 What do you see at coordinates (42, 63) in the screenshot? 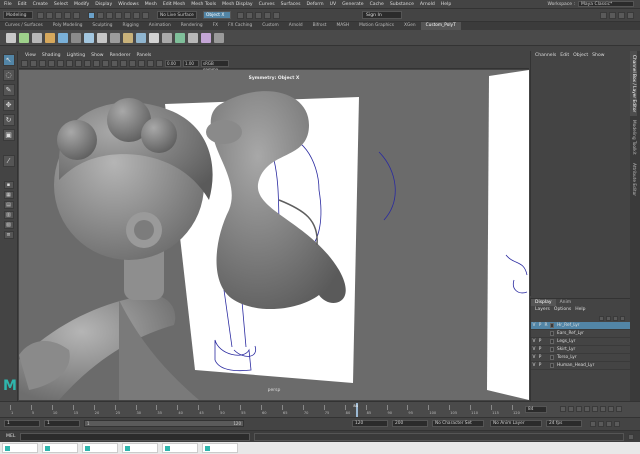
I see `bookmark-icon` at bounding box center [42, 63].